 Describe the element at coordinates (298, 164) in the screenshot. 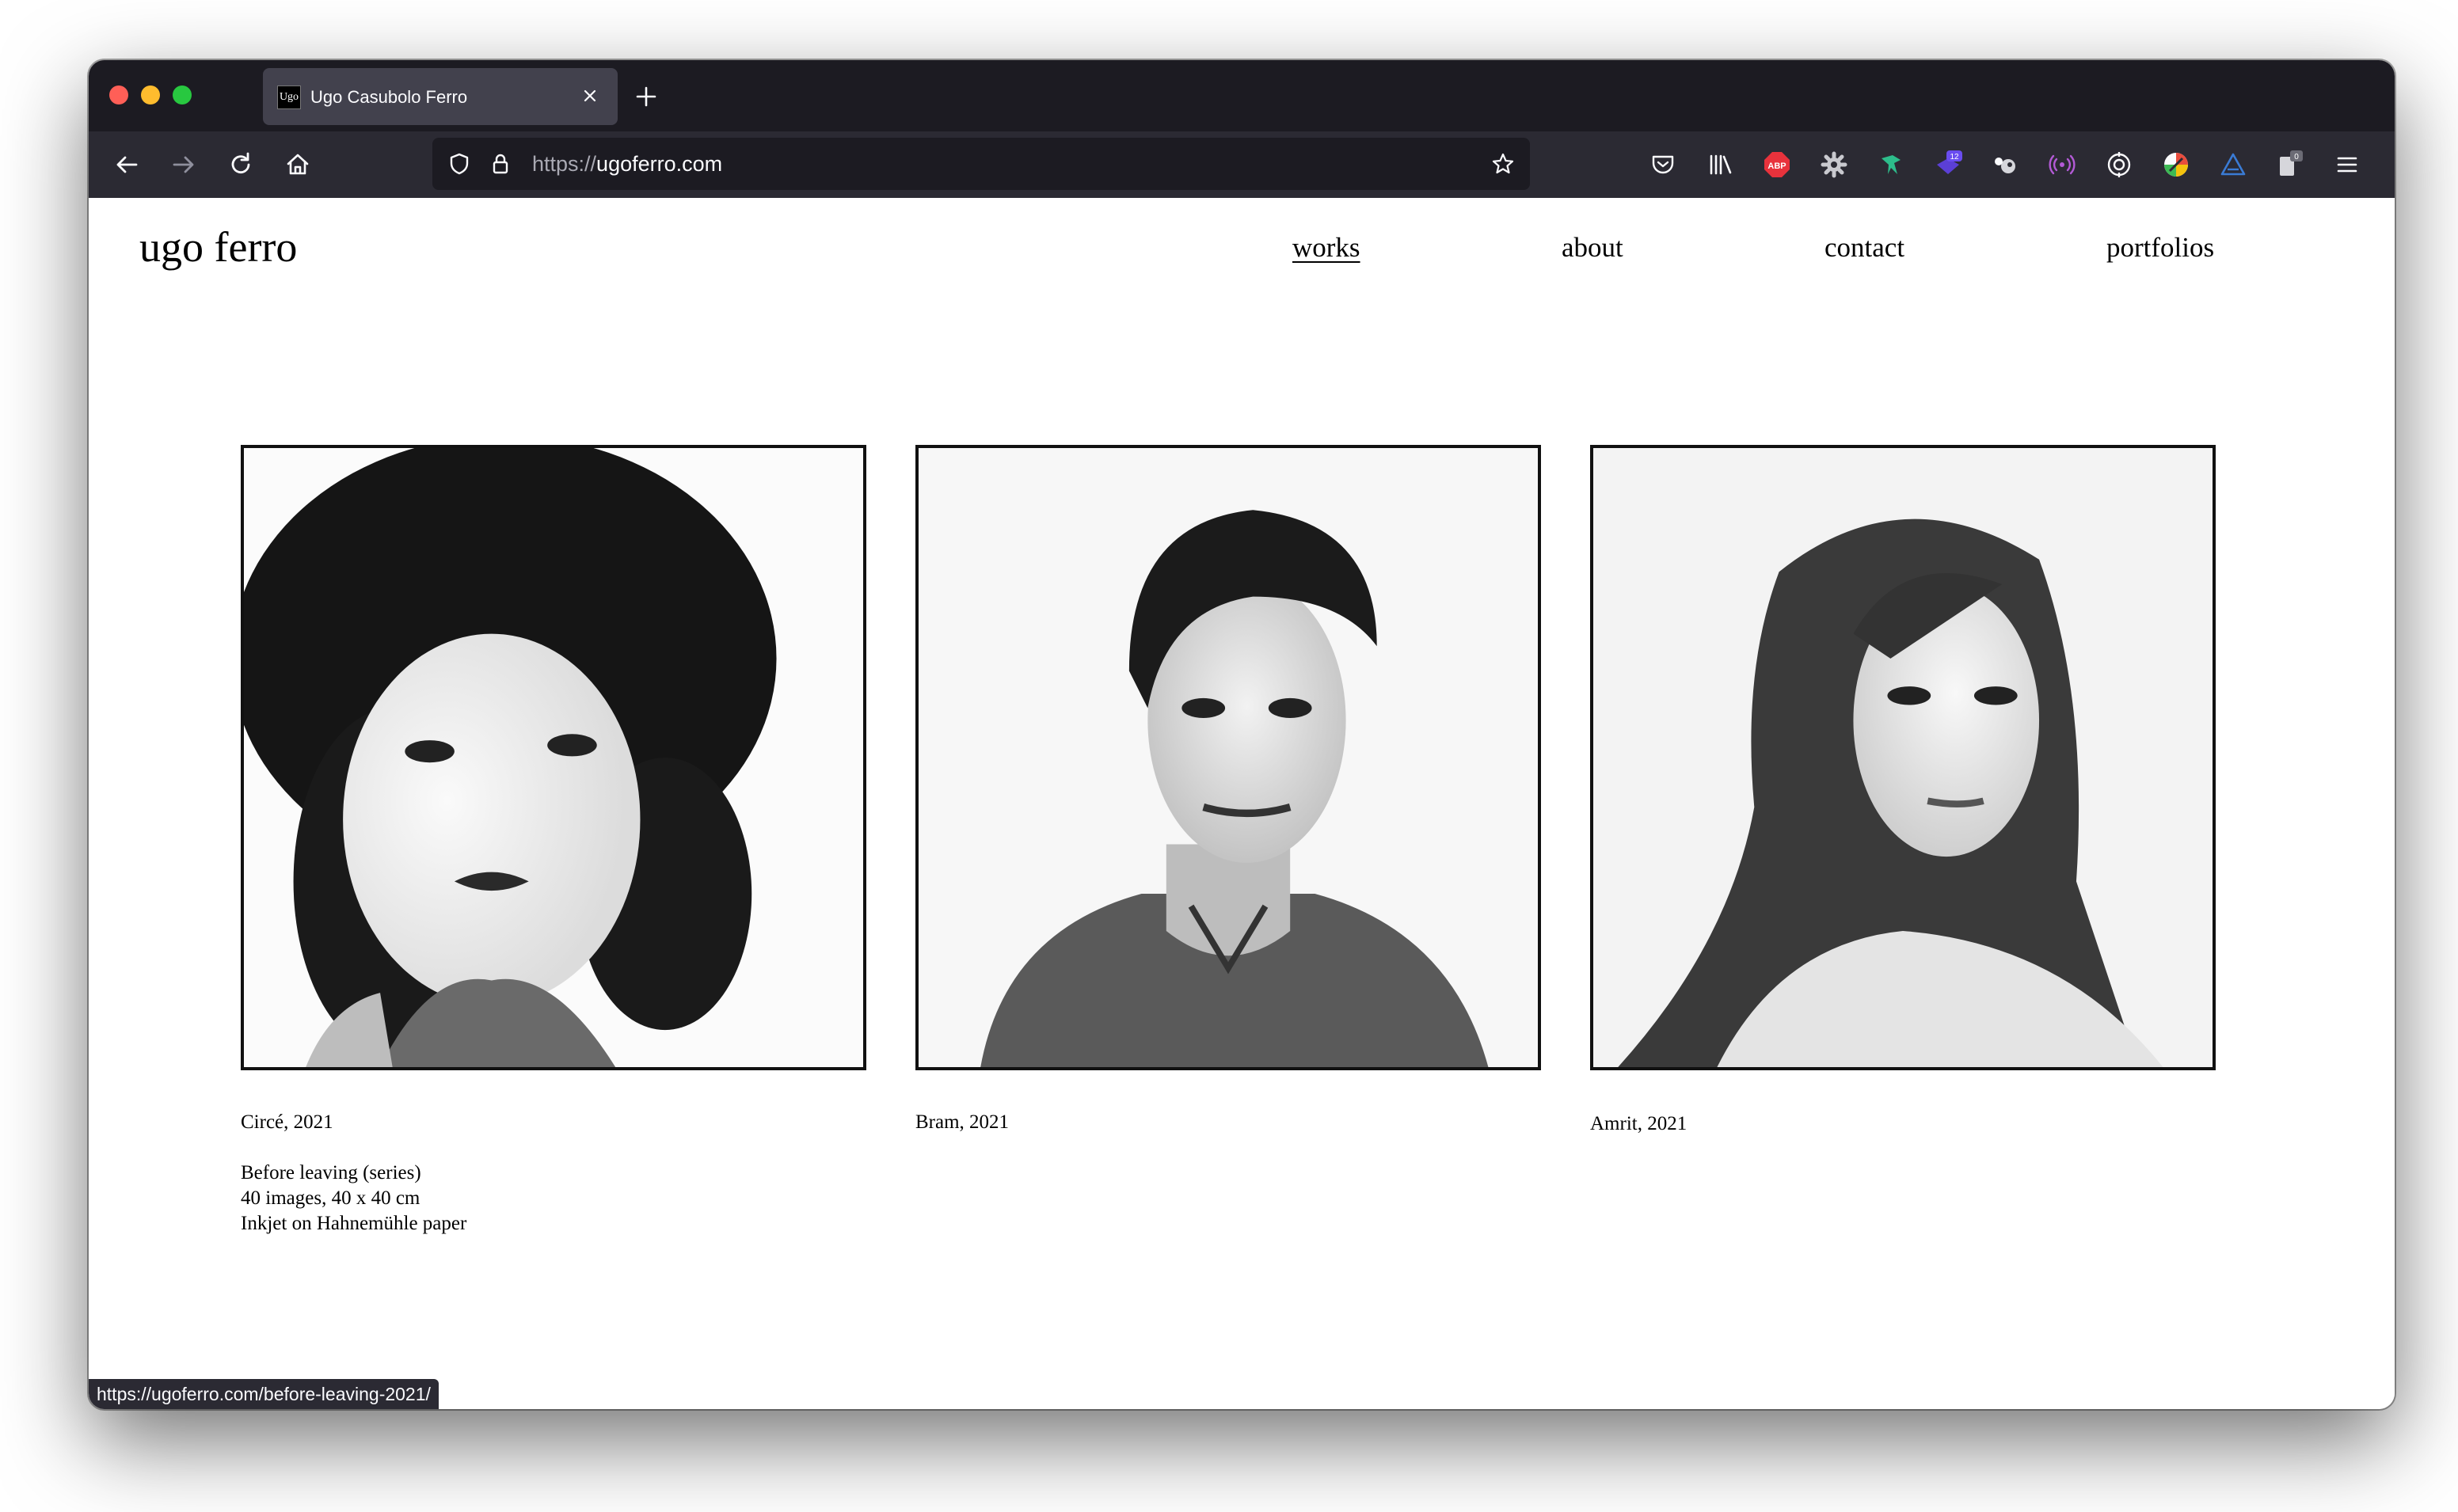

I see `home-icon` at that location.